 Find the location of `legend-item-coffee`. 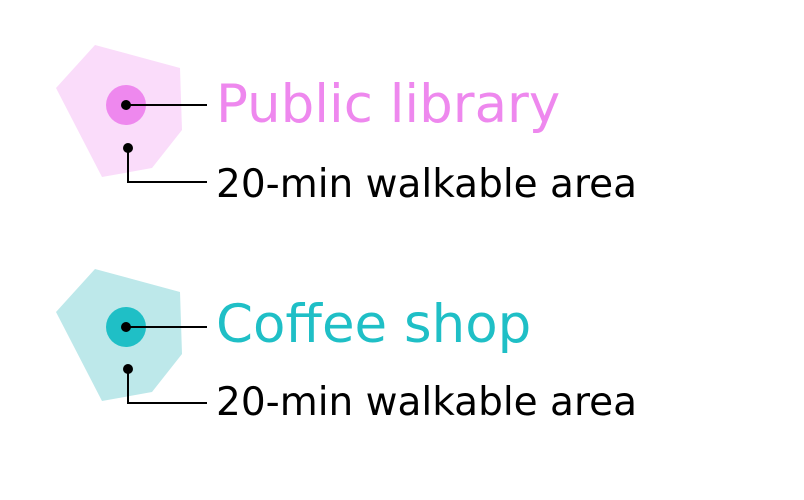

legend-item-coffee is located at coordinates (131, 336).